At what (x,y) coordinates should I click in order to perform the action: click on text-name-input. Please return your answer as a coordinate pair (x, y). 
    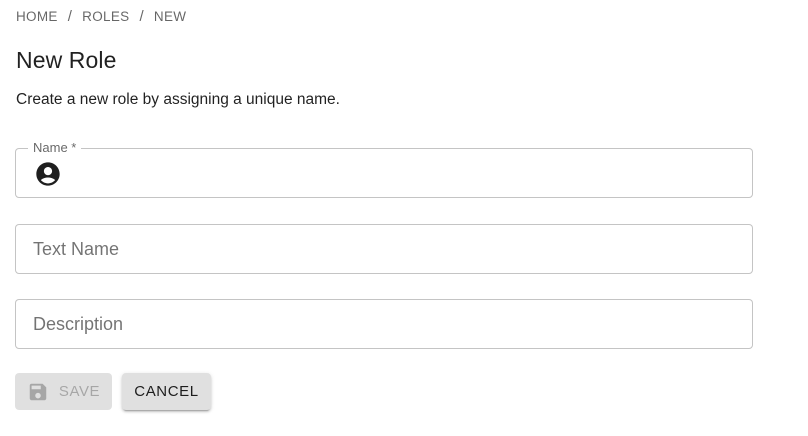
    Looking at the image, I should click on (384, 249).